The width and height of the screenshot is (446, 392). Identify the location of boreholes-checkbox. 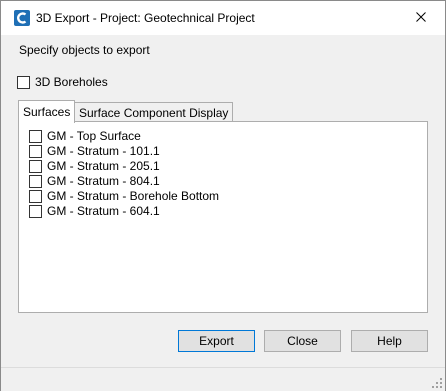
(23, 82).